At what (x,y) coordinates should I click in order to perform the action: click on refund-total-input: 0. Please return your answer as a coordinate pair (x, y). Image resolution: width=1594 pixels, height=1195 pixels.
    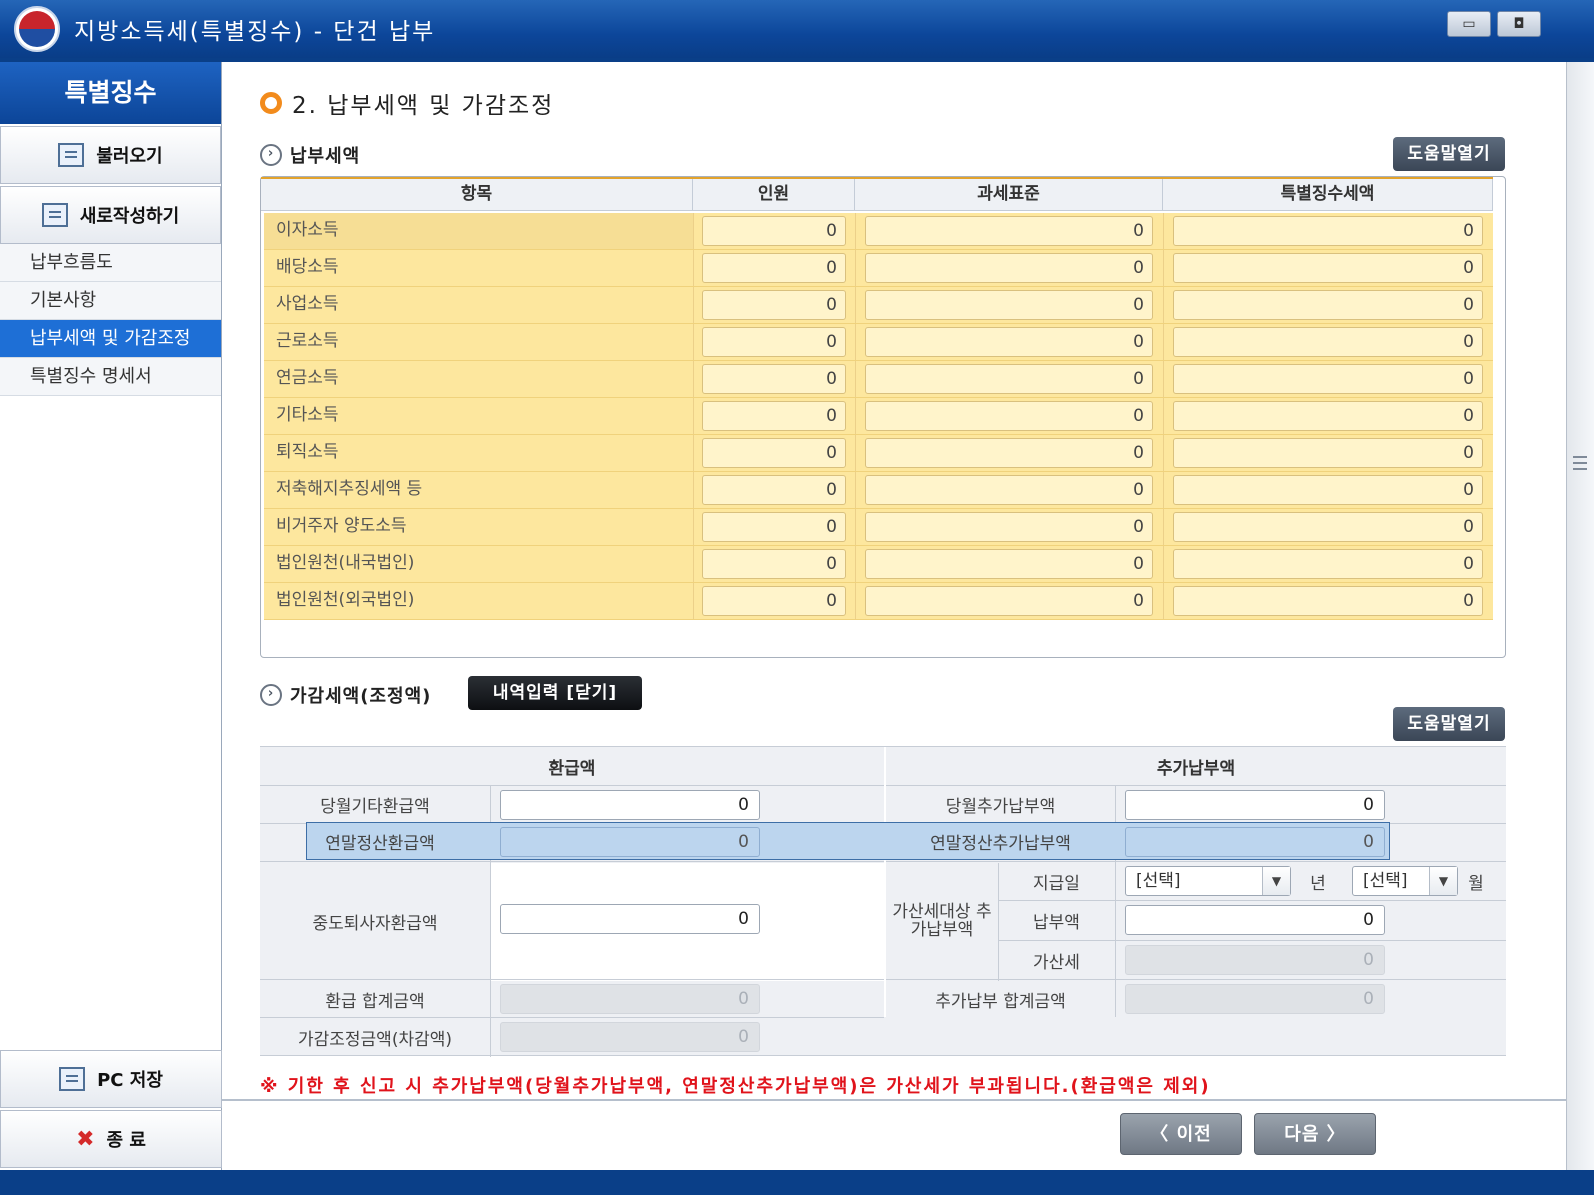
    Looking at the image, I should click on (630, 999).